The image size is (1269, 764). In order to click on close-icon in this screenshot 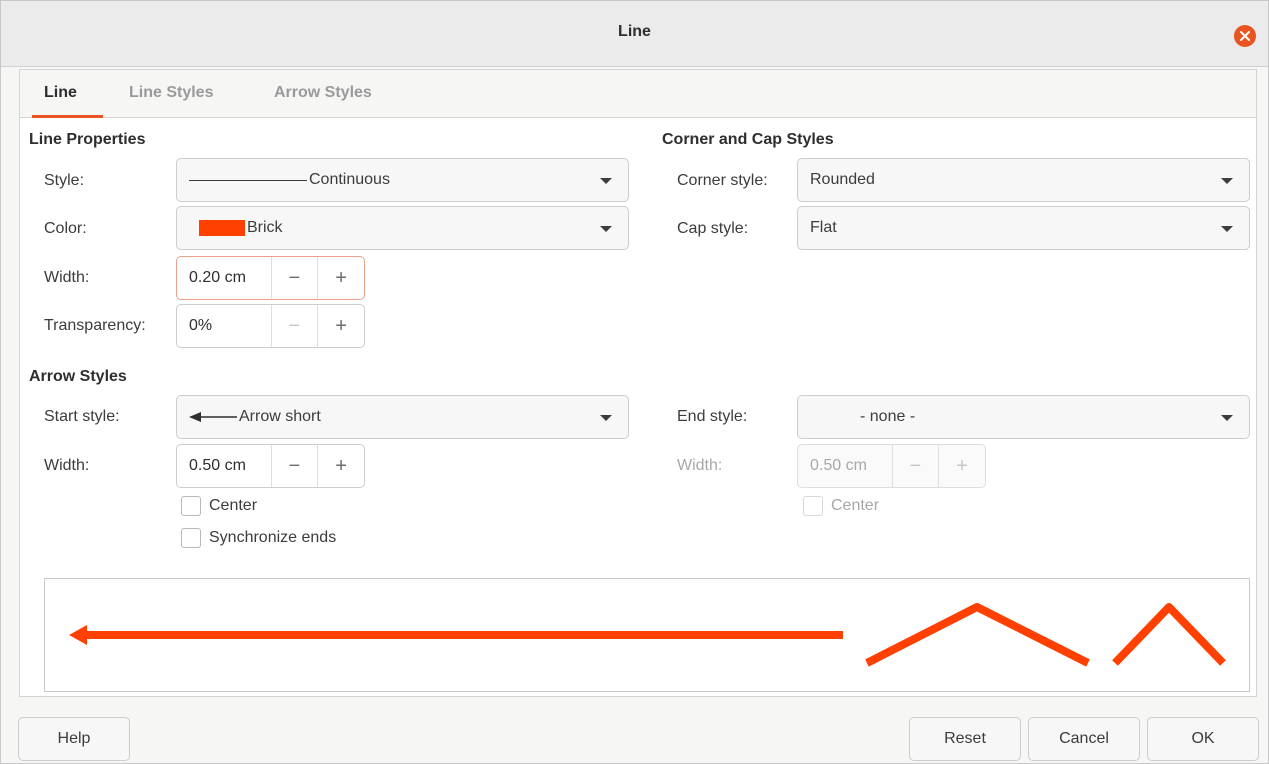, I will do `click(1245, 36)`.